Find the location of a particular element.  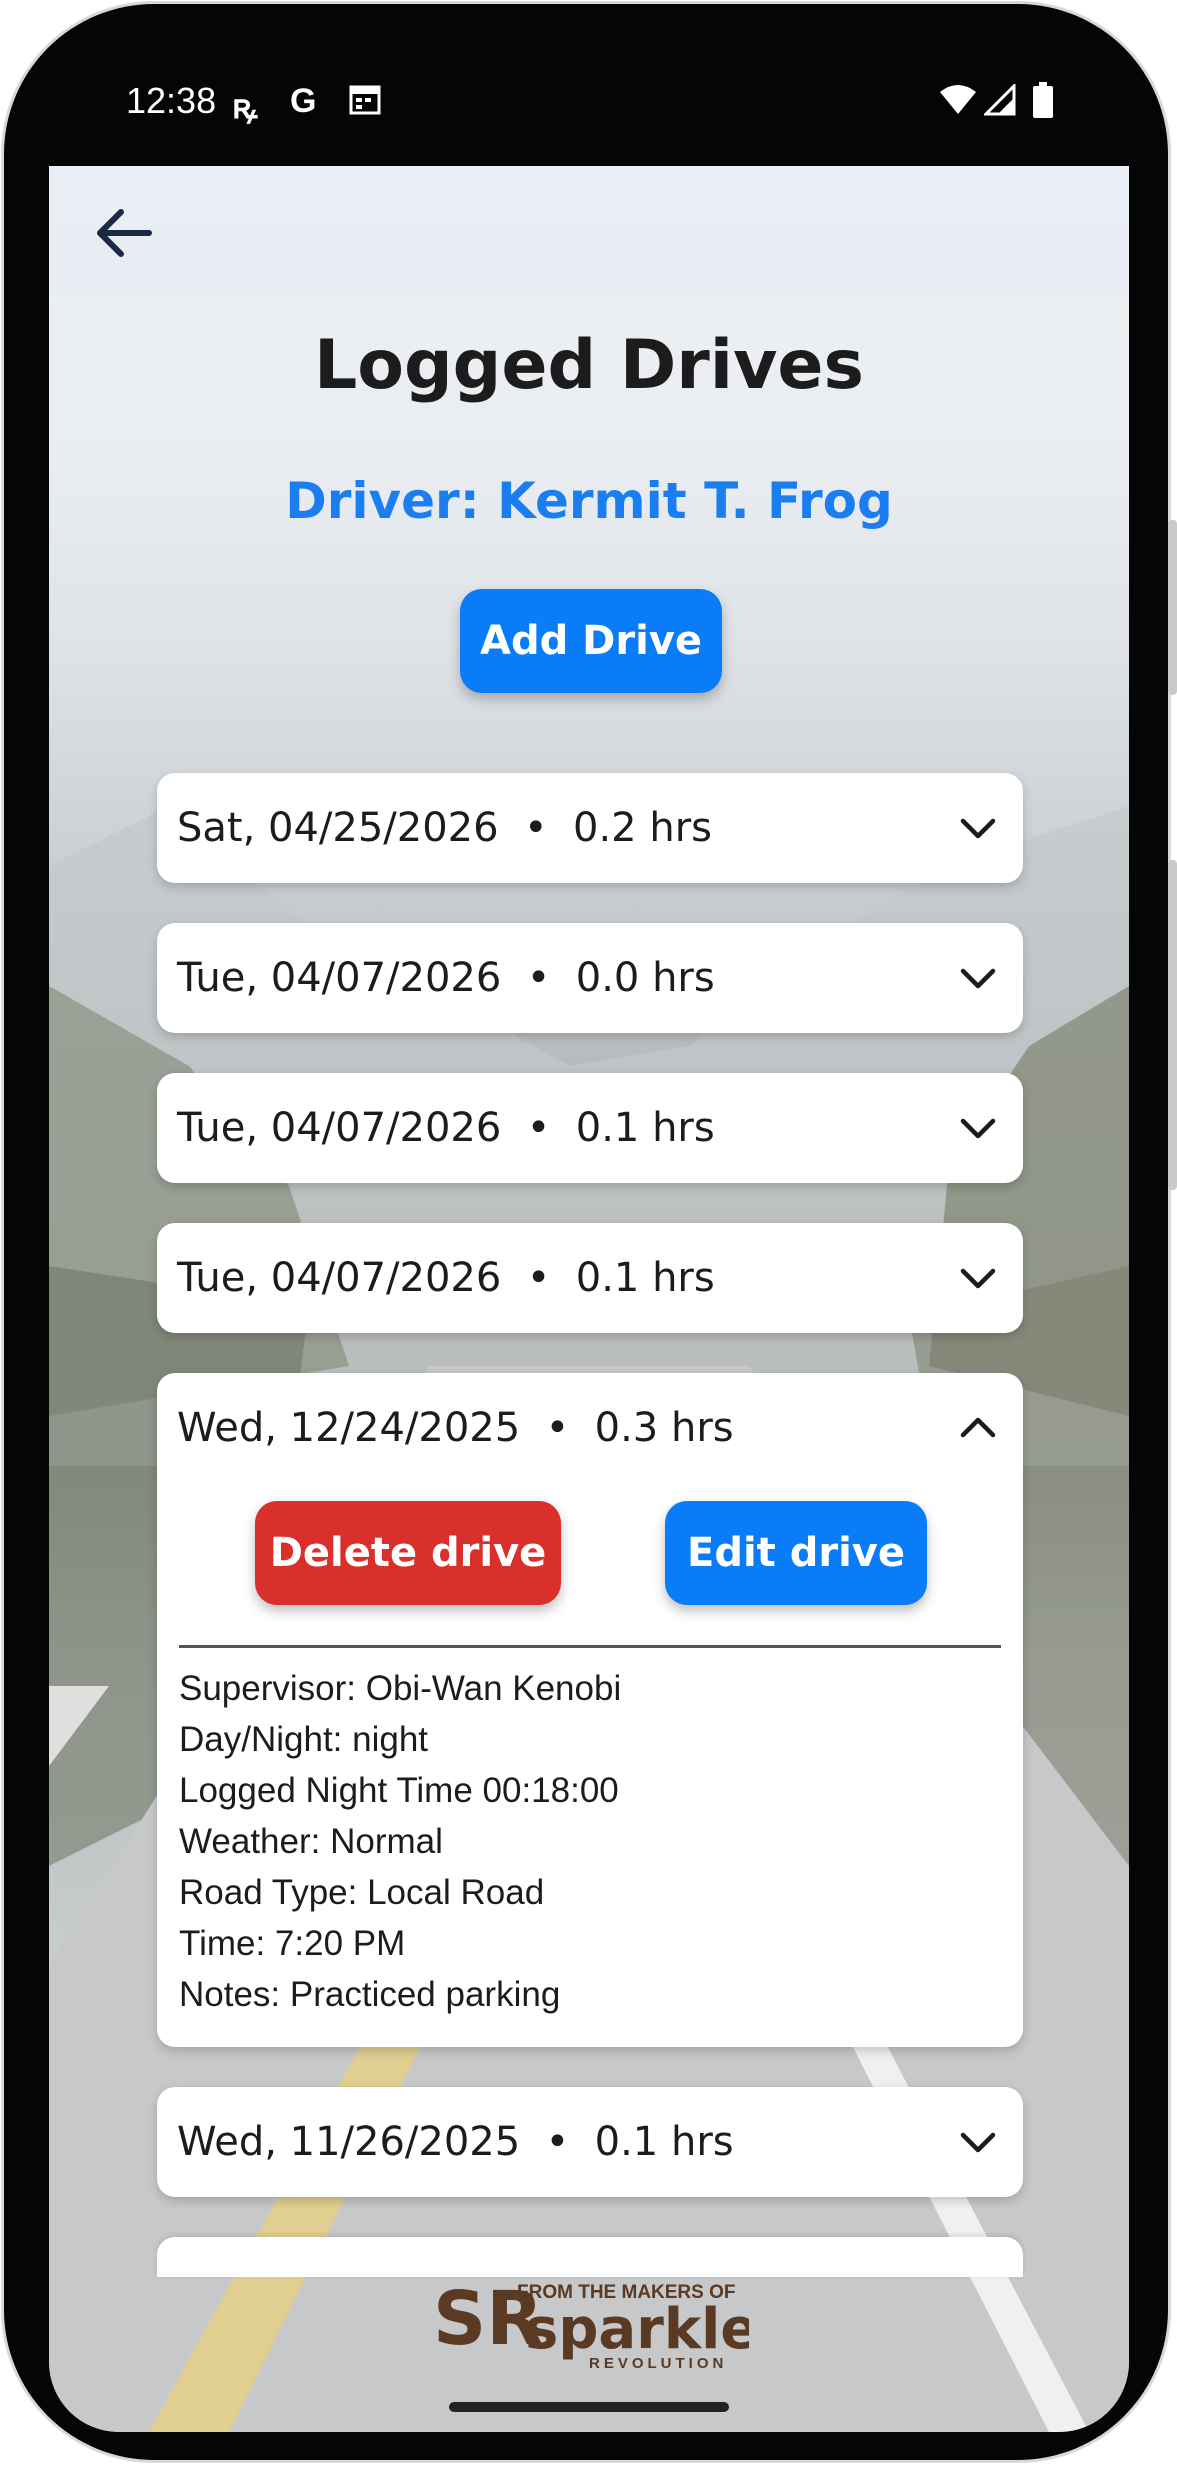

status-bar: 12:38 ꝶ G is located at coordinates (586, 89).